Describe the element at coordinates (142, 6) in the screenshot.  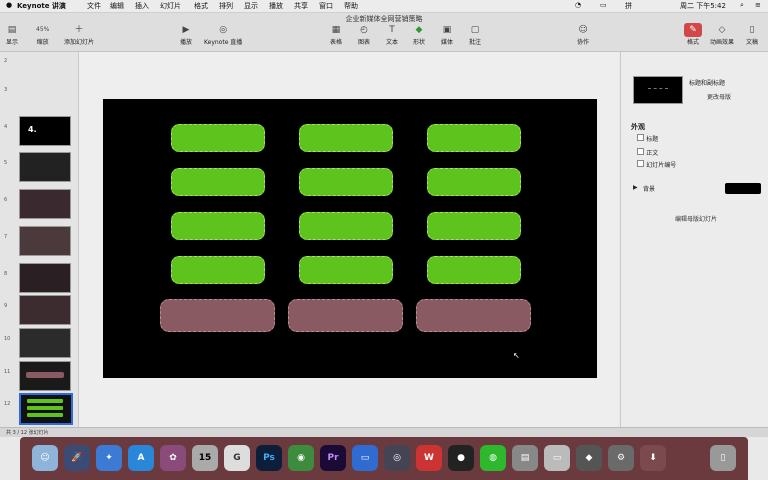
I see `menu-insert: 插入` at that location.